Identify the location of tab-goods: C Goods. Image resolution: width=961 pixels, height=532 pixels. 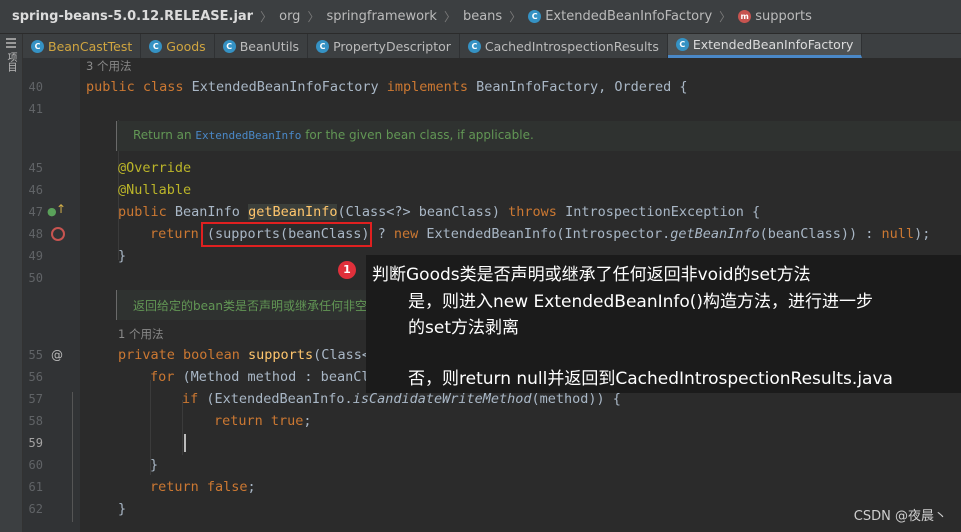
(178, 46).